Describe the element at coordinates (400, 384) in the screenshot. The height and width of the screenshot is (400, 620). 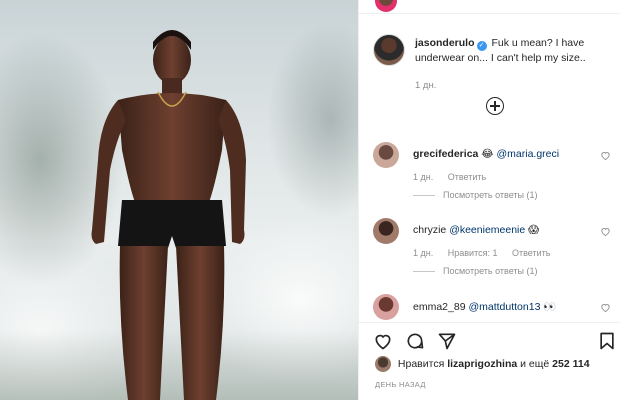
I see `posted-time: ДЕНЬ НАЗАД` at that location.